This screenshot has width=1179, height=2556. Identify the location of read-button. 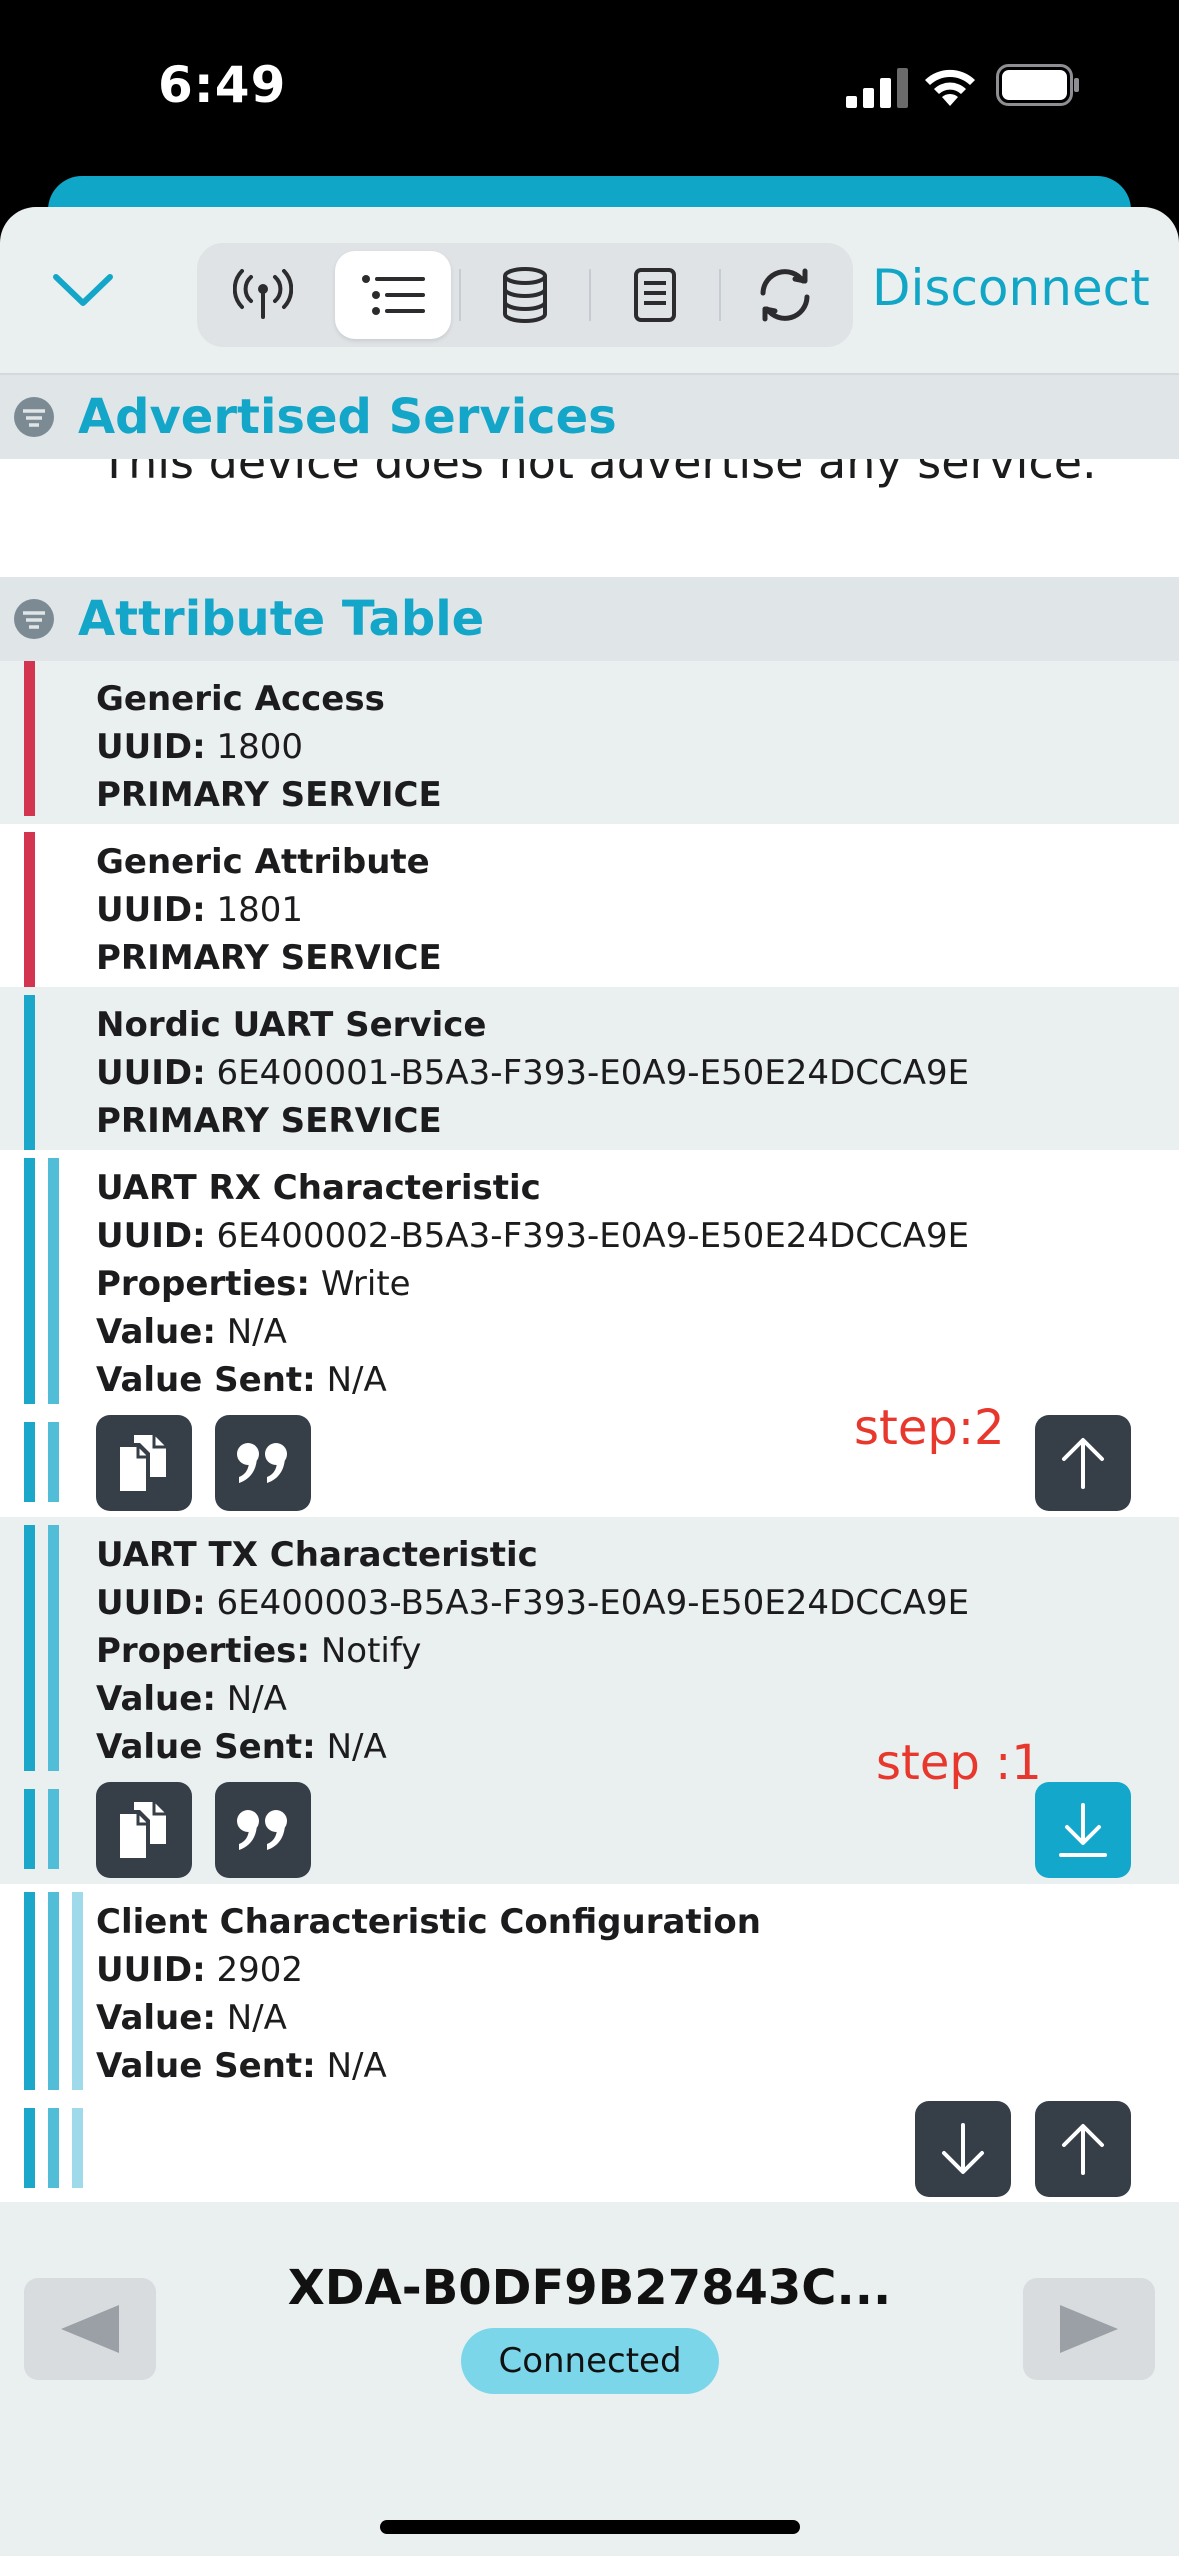
(963, 2149).